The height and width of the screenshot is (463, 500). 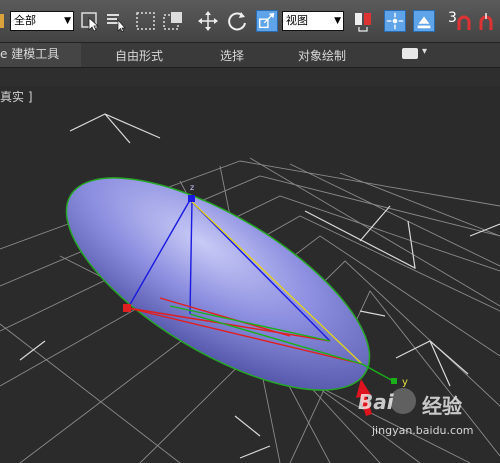 I want to click on watermark-url: jingyan.baidu.com, so click(x=423, y=430).